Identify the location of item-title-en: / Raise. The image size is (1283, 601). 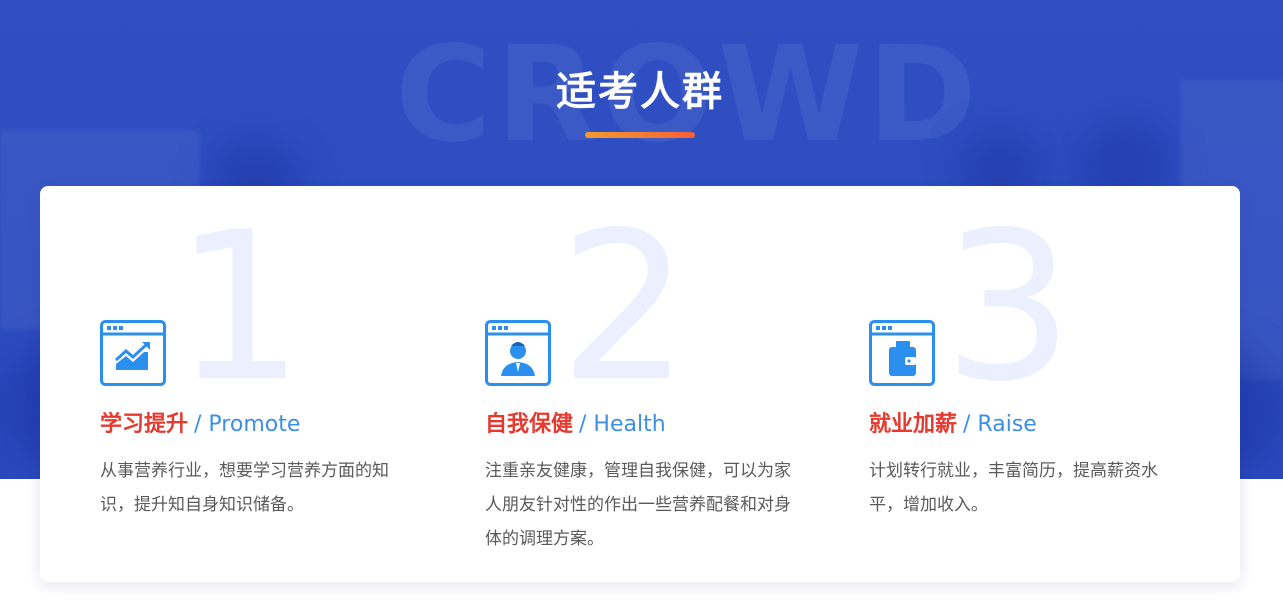
(1000, 424).